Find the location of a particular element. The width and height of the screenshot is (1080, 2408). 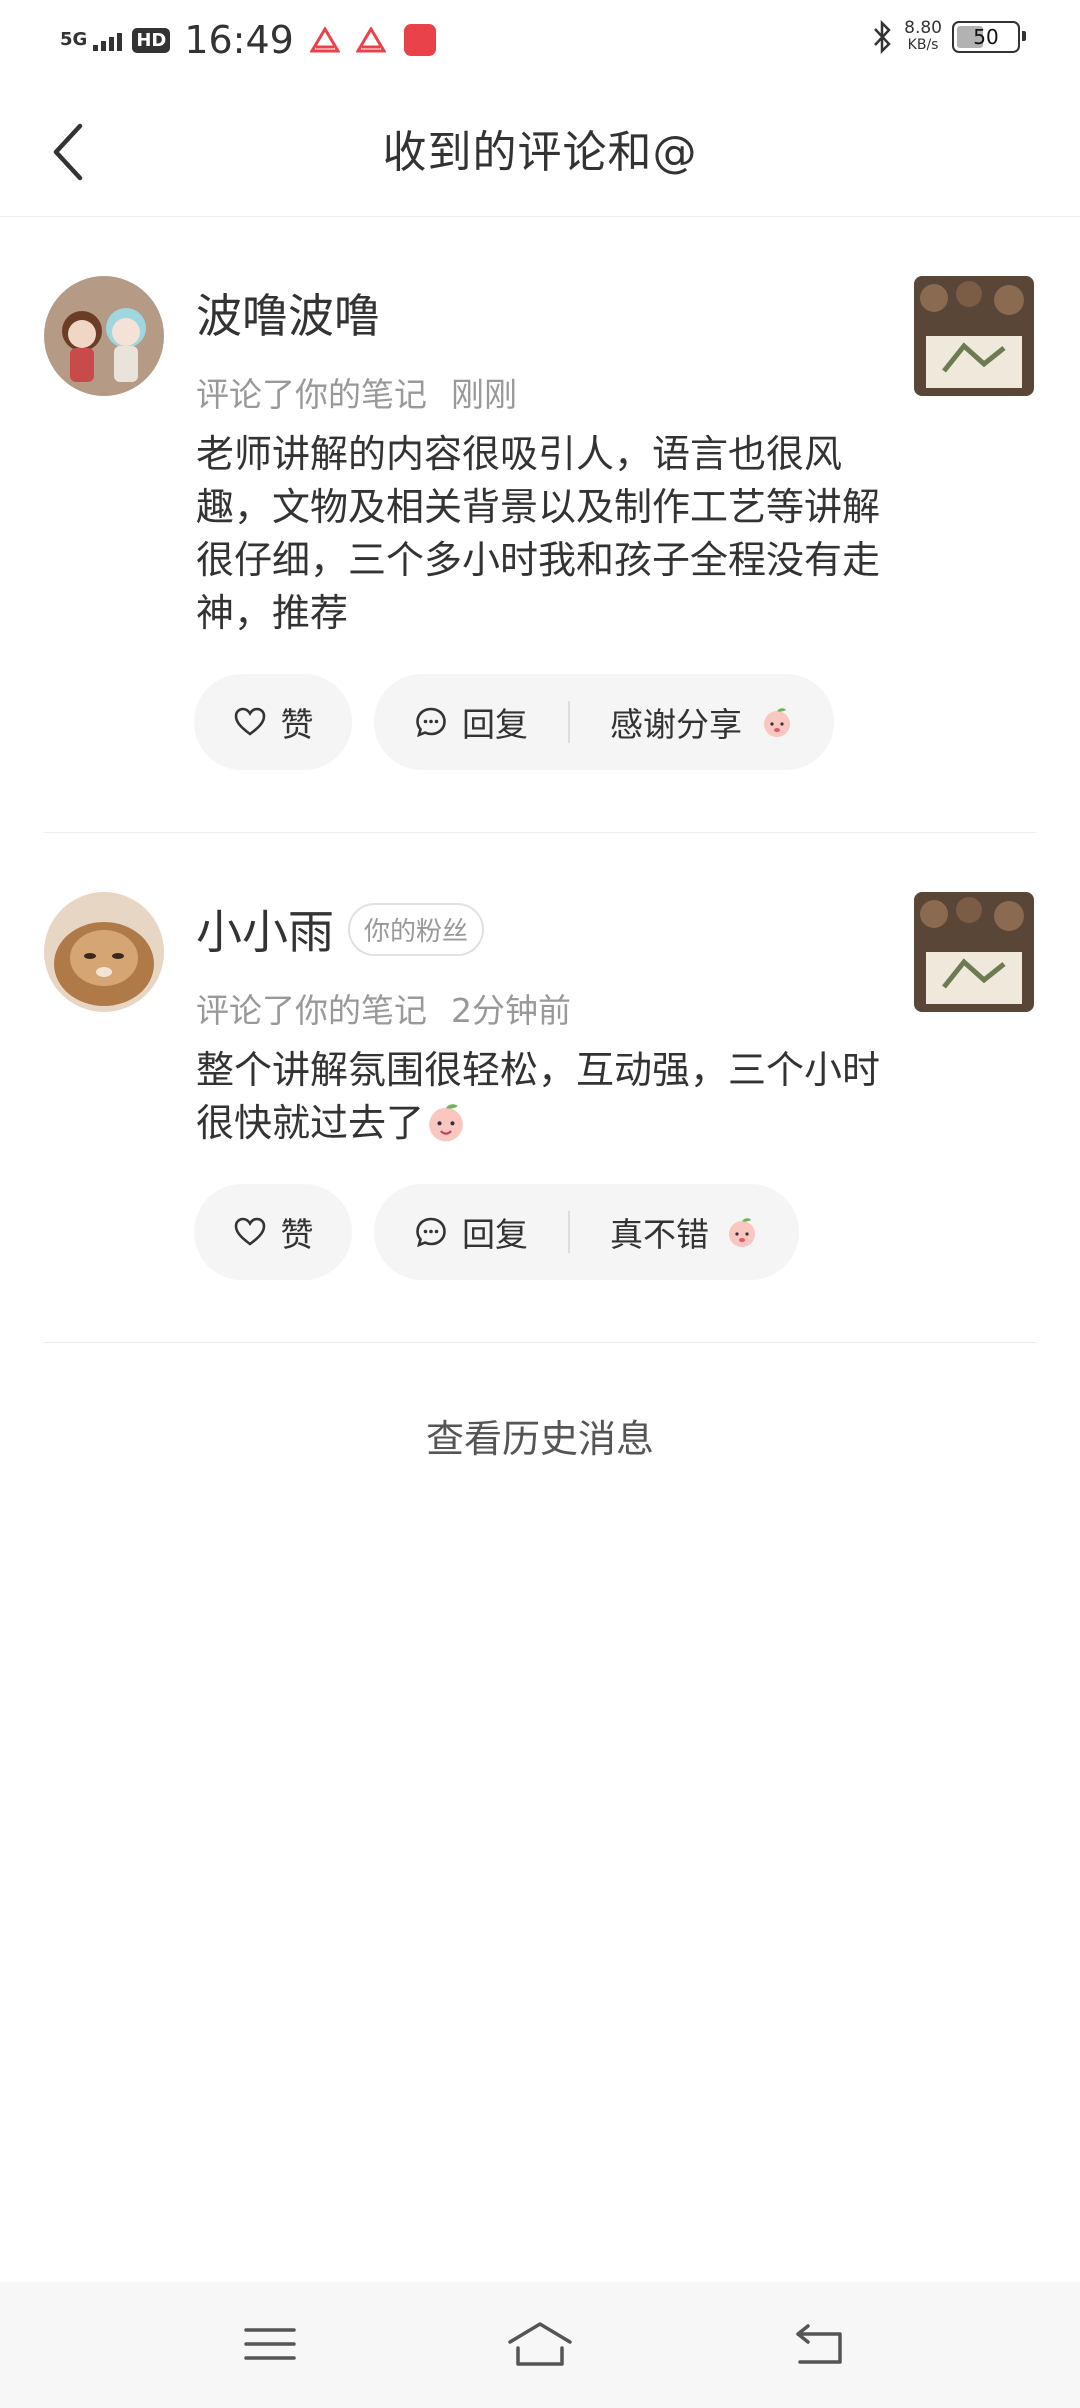

fan-badge: 你的粉丝 is located at coordinates (416, 929).